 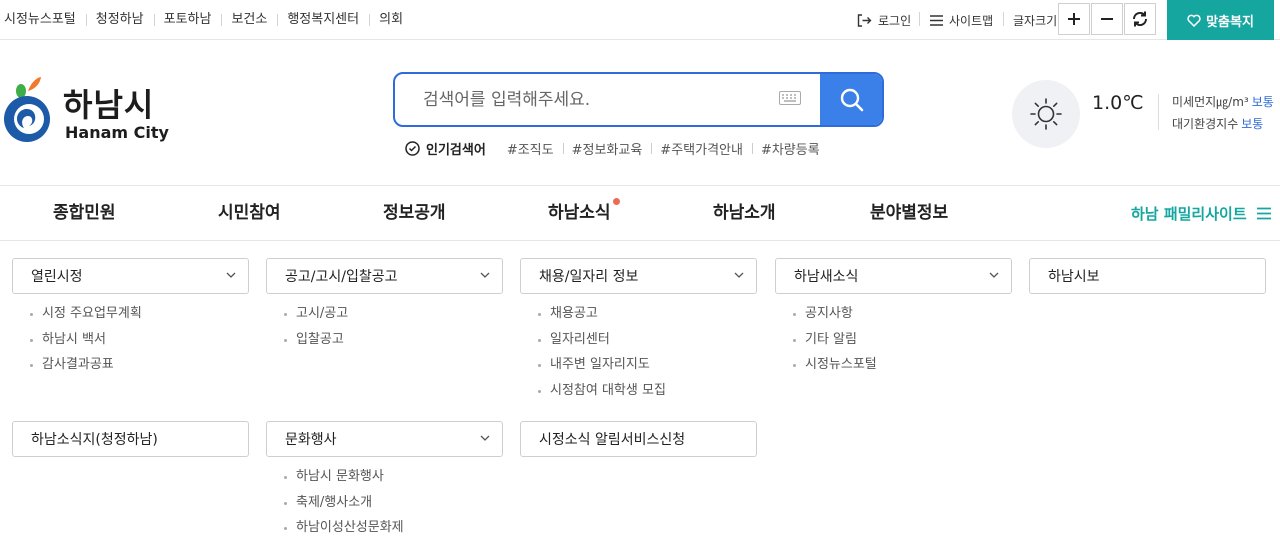 What do you see at coordinates (893, 276) in the screenshot?
I see `menu-hanam-news: 하남새소식` at bounding box center [893, 276].